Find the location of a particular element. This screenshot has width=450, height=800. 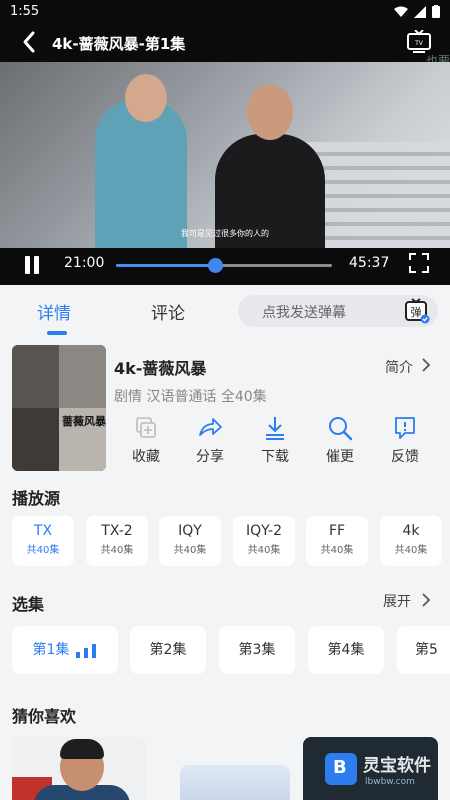

source-tx-2: TX-2 共40集 is located at coordinates (117, 541).